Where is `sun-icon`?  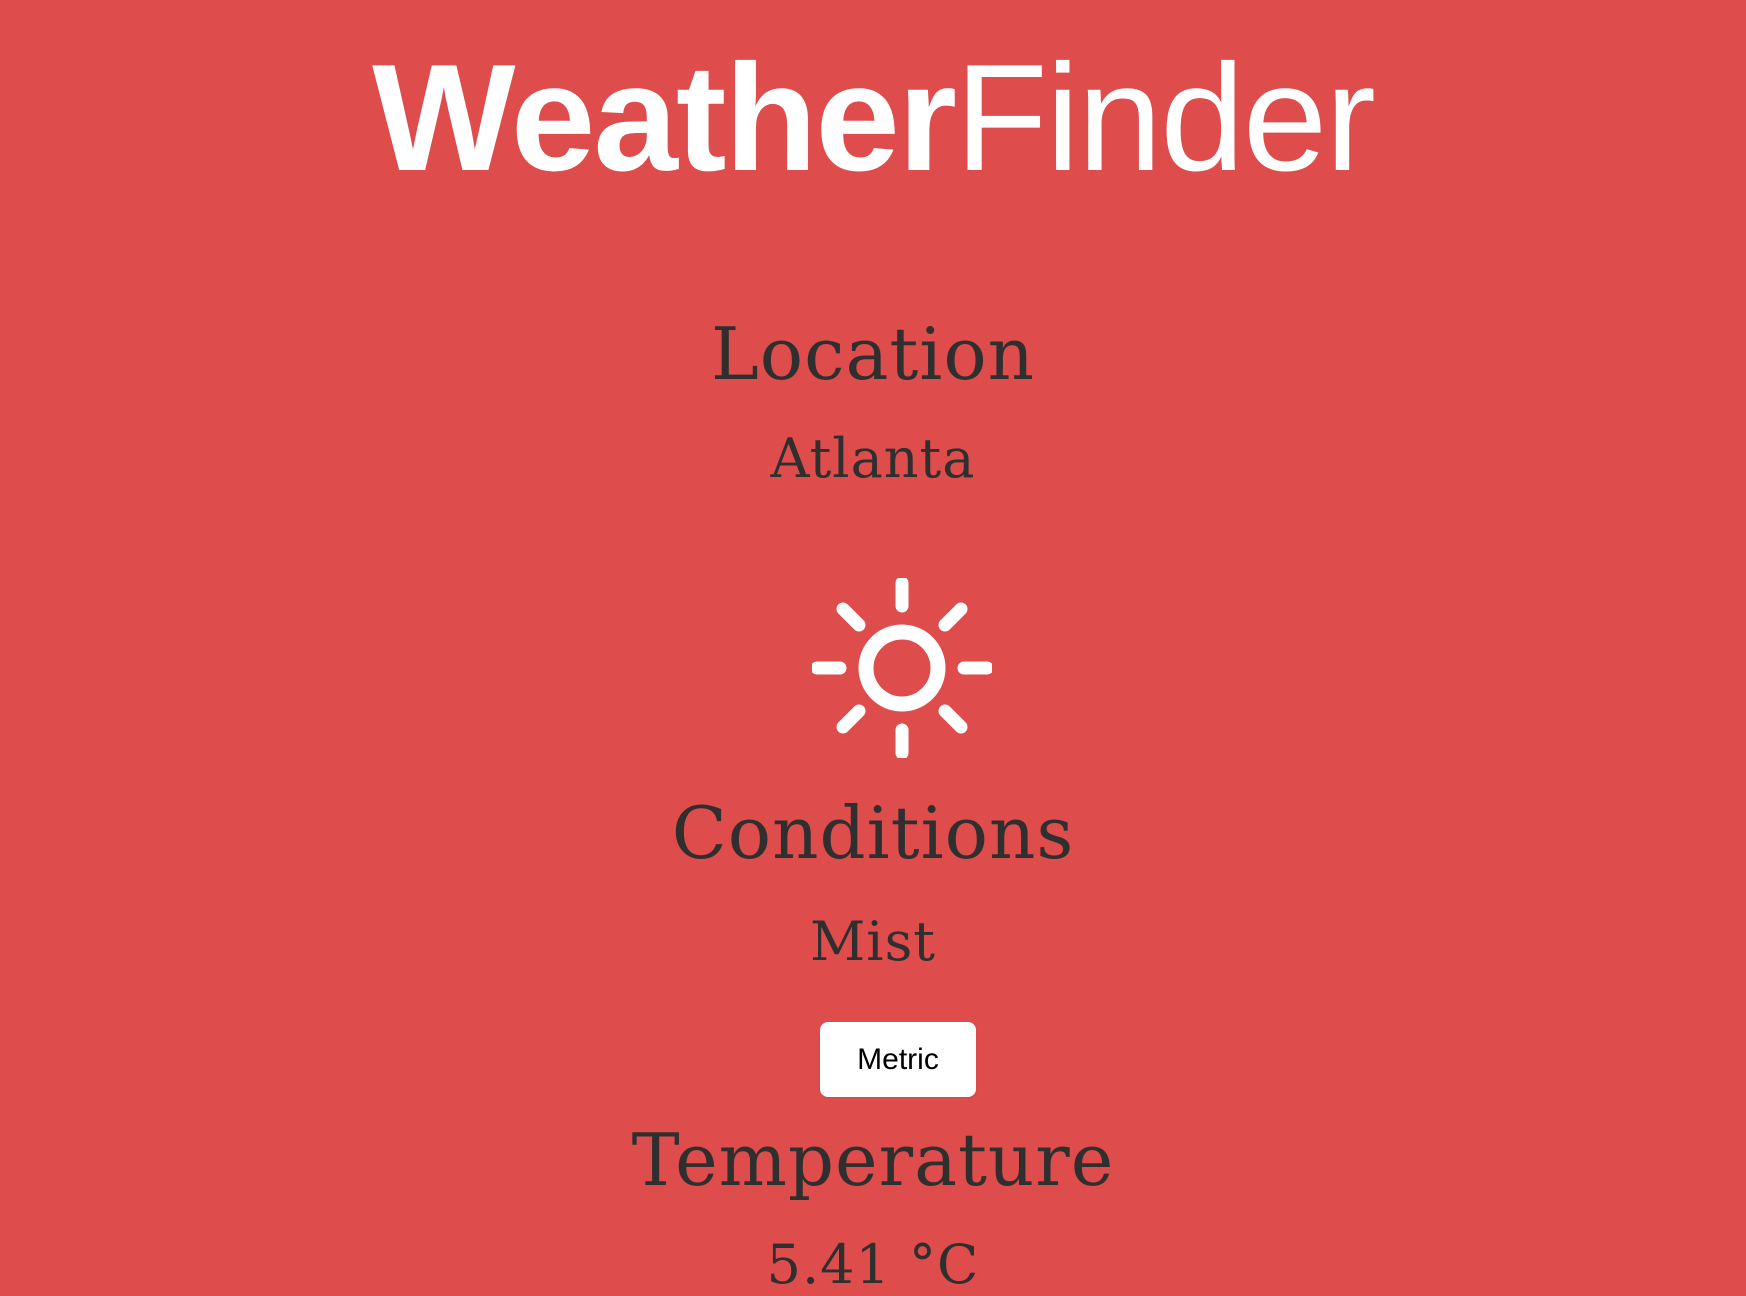 sun-icon is located at coordinates (902, 668).